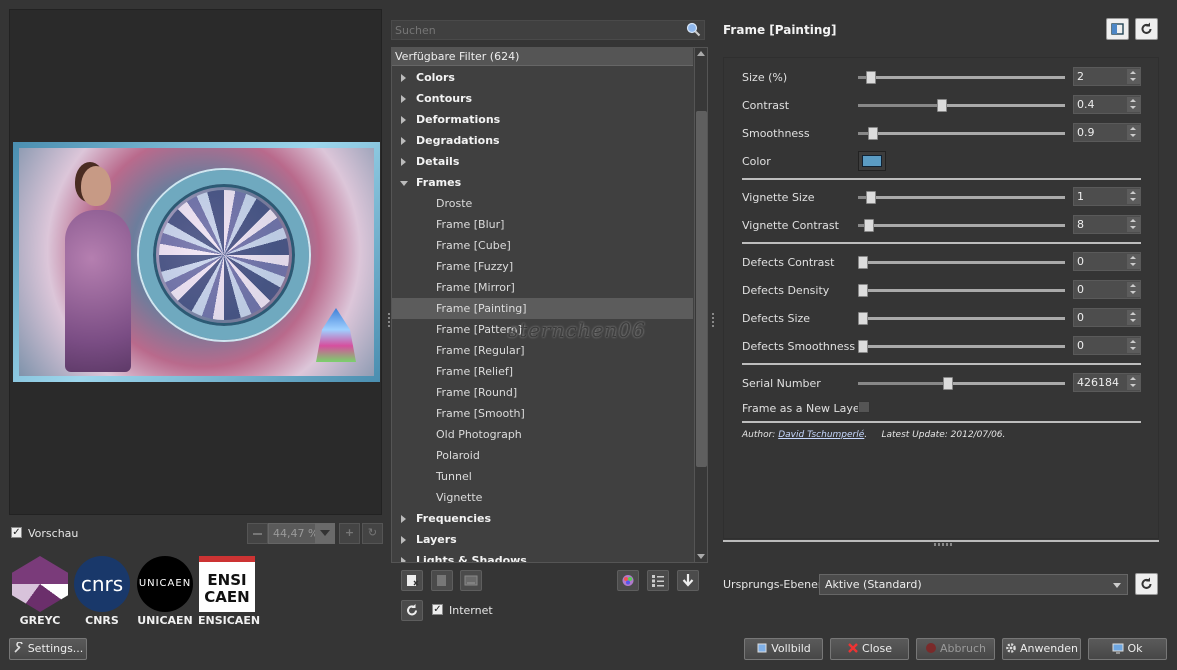  What do you see at coordinates (542, 224) in the screenshot?
I see `tree-item: Frame [Blur]` at bounding box center [542, 224].